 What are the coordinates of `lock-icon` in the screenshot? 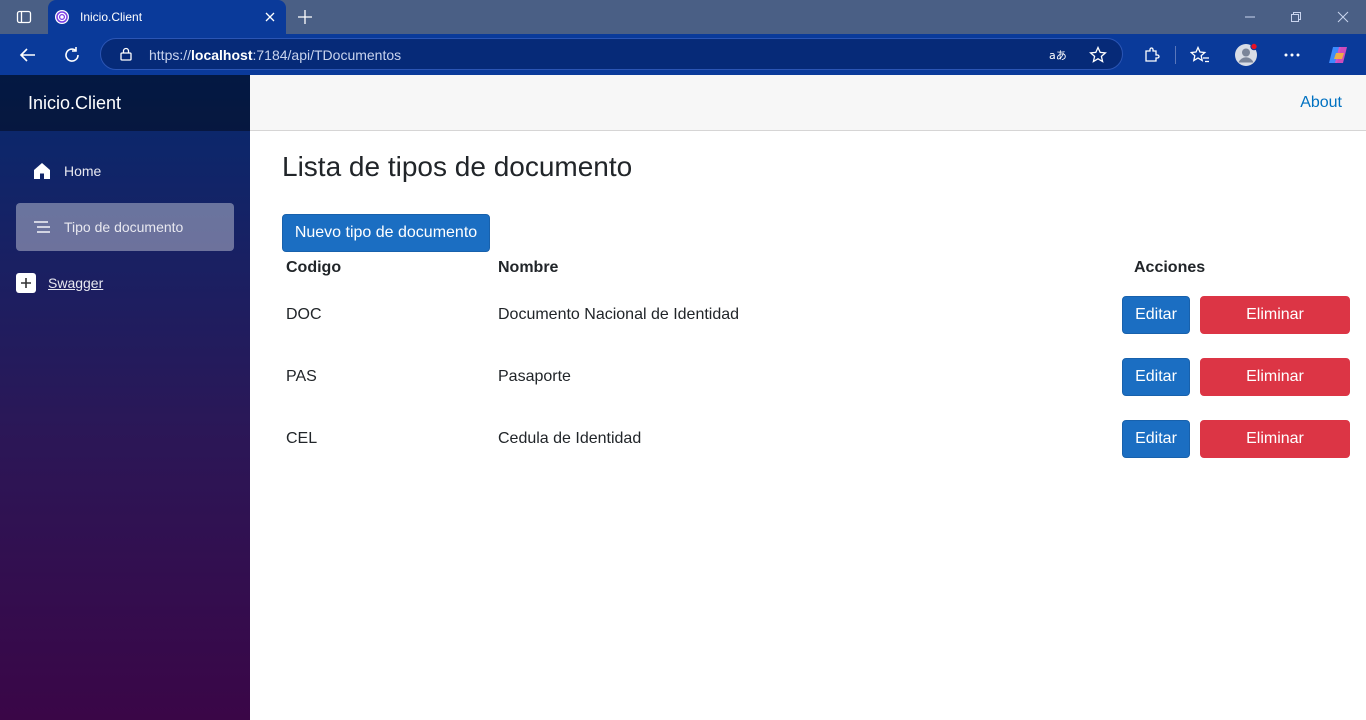 It's located at (126, 54).